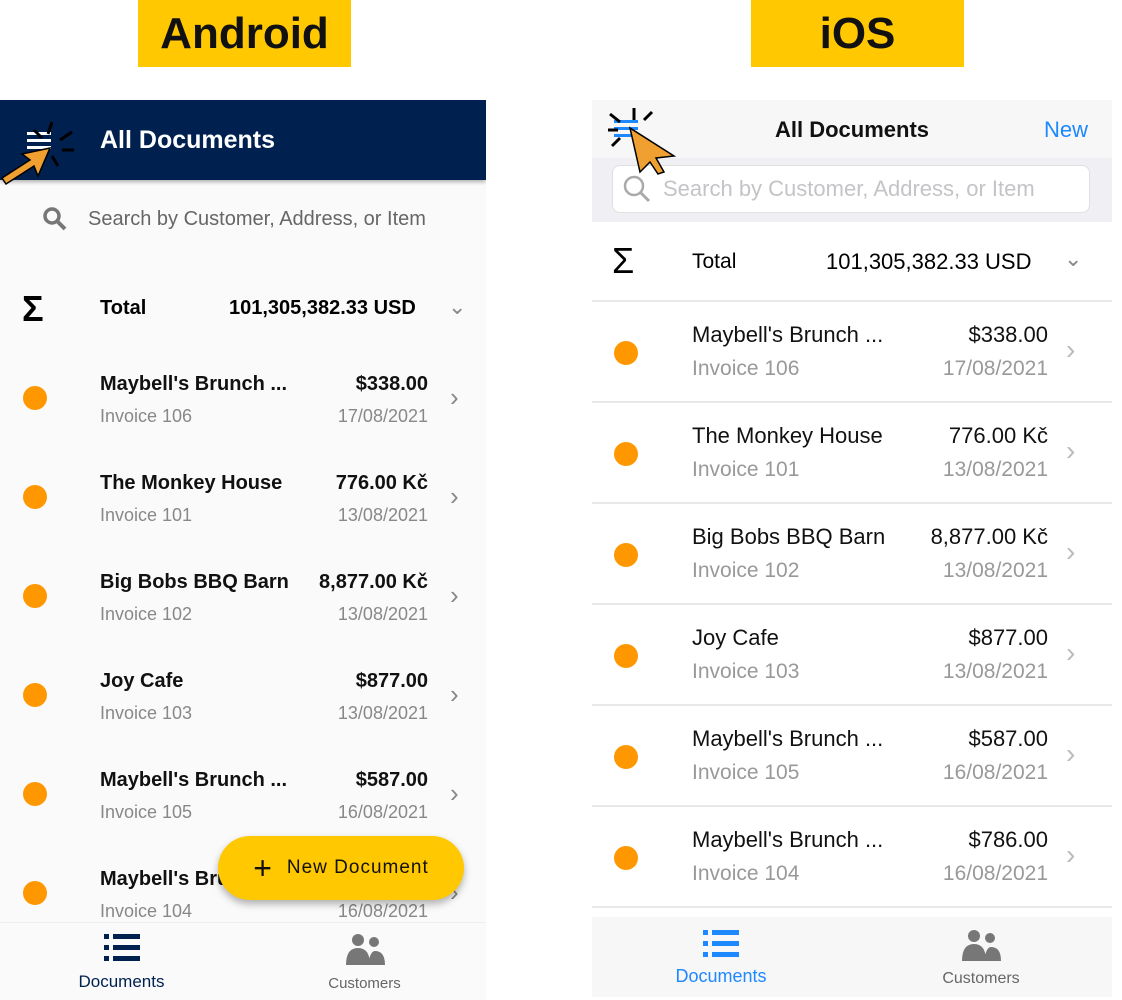 The image size is (1122, 1000). What do you see at coordinates (857, 33) in the screenshot?
I see `ios-label: iOS` at bounding box center [857, 33].